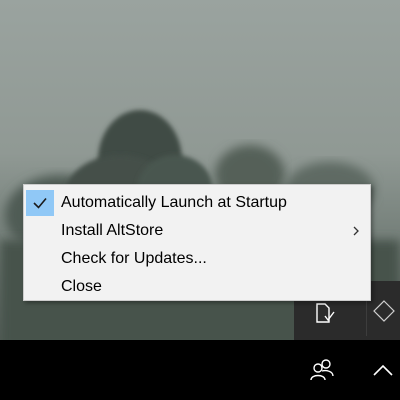 The image size is (400, 400). What do you see at coordinates (174, 202) in the screenshot?
I see `menu-item-label: Automatically Launch at Startup` at bounding box center [174, 202].